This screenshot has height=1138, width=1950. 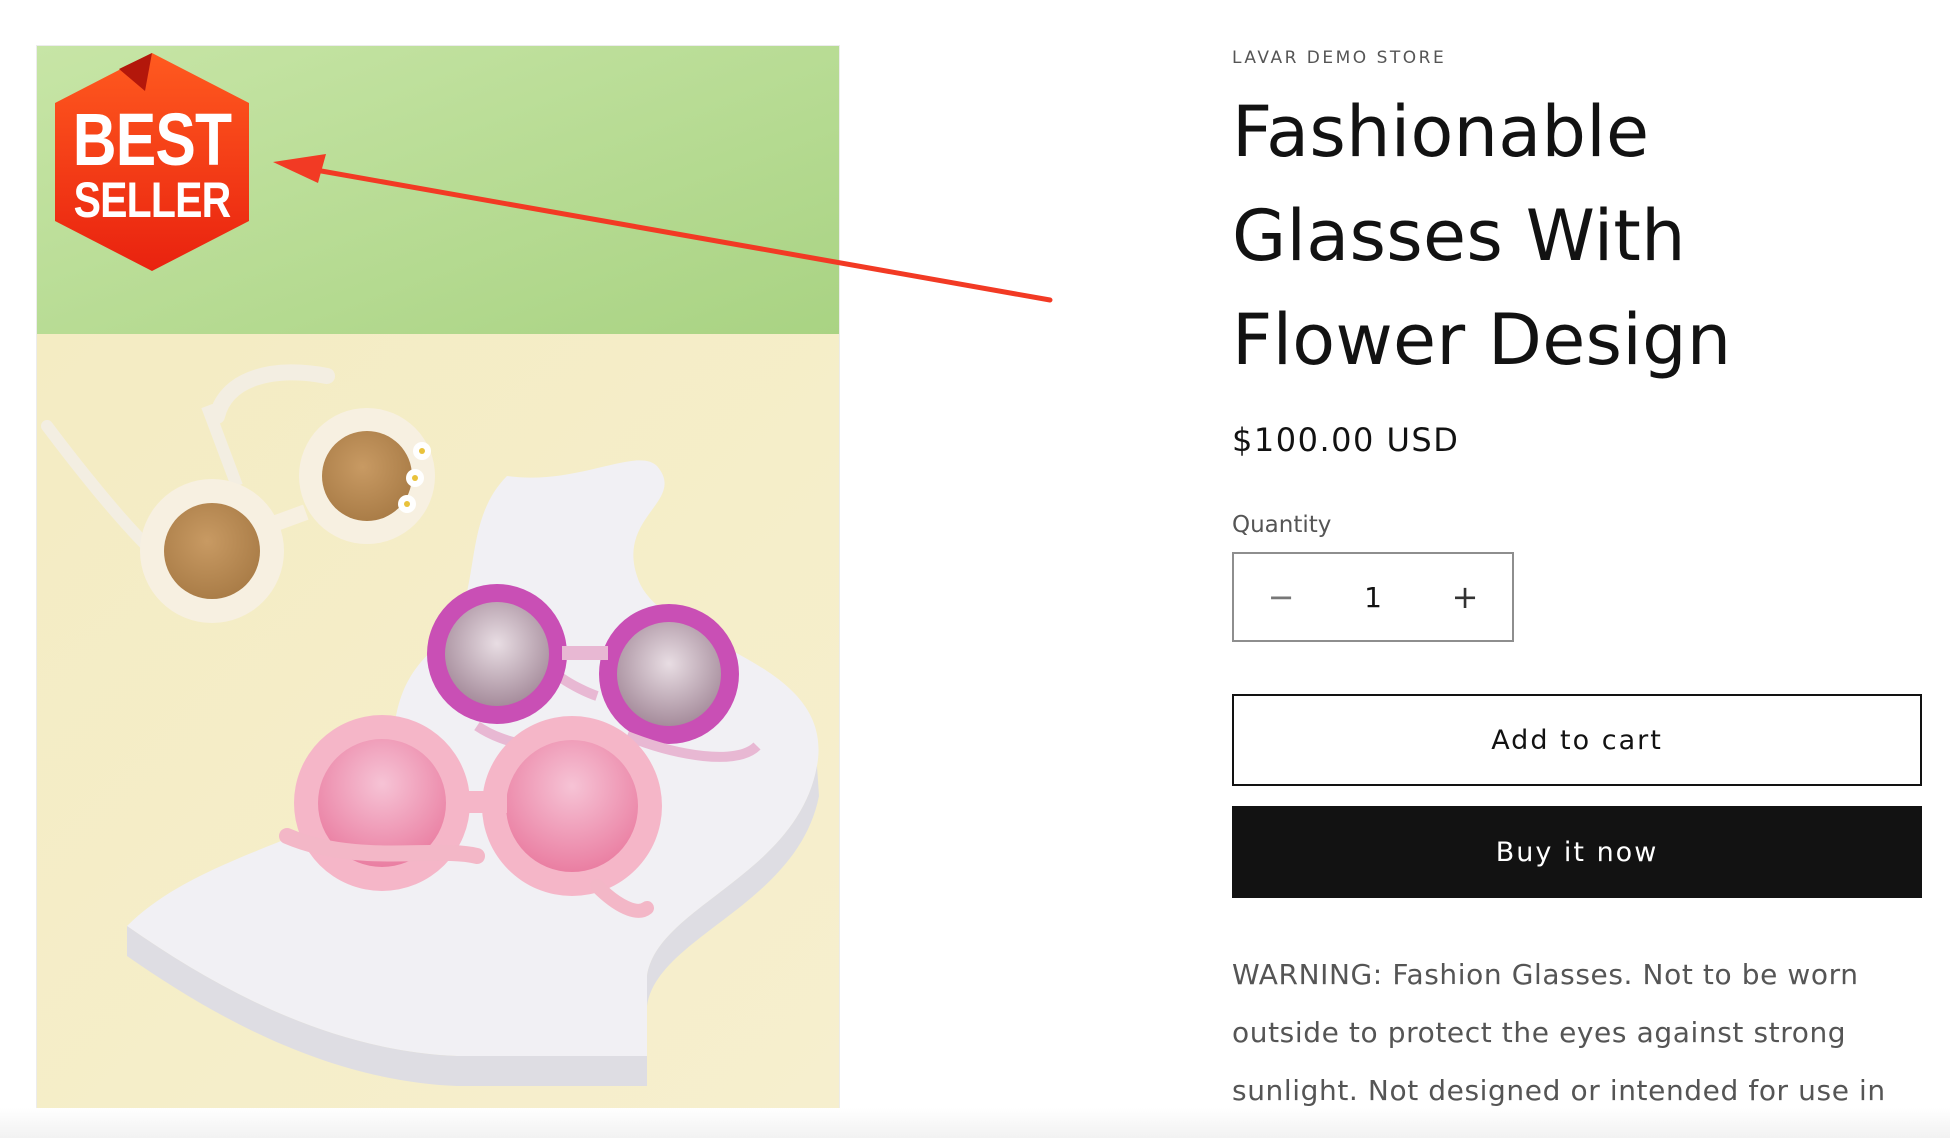 I want to click on vendor-name: LAVAR DEMO STORE, so click(x=1339, y=58).